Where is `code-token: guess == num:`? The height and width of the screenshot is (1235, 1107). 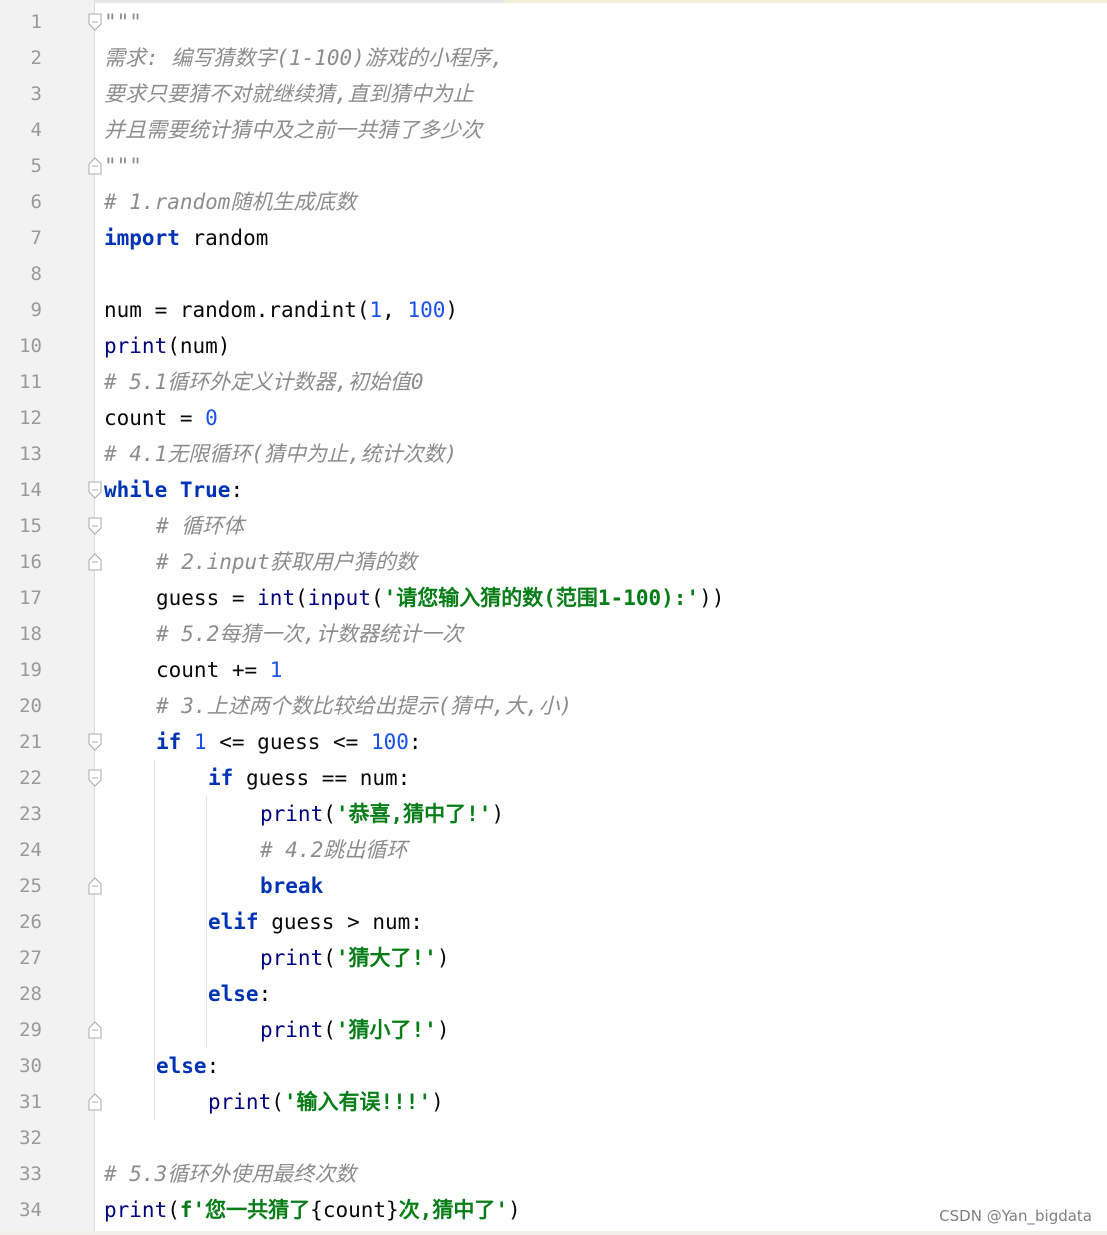
code-token: guess == num: is located at coordinates (322, 778).